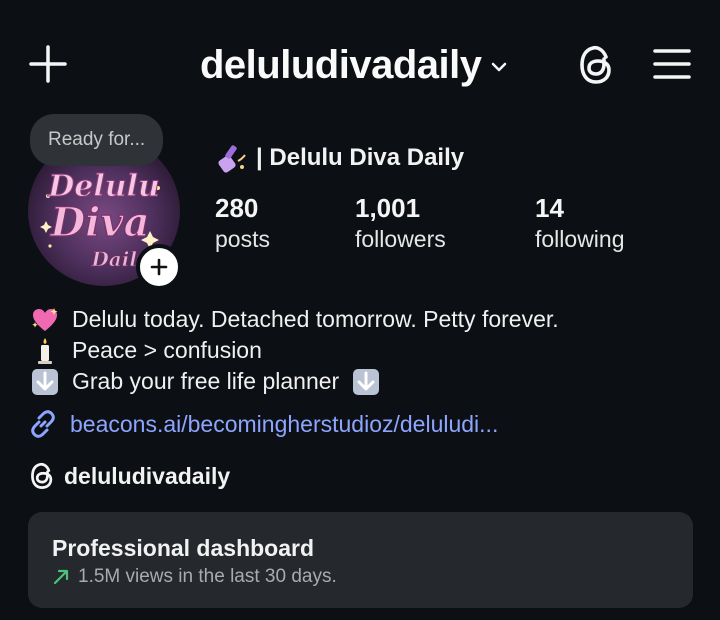 The height and width of the screenshot is (620, 720). What do you see at coordinates (242, 239) in the screenshot?
I see `posts-label: posts` at bounding box center [242, 239].